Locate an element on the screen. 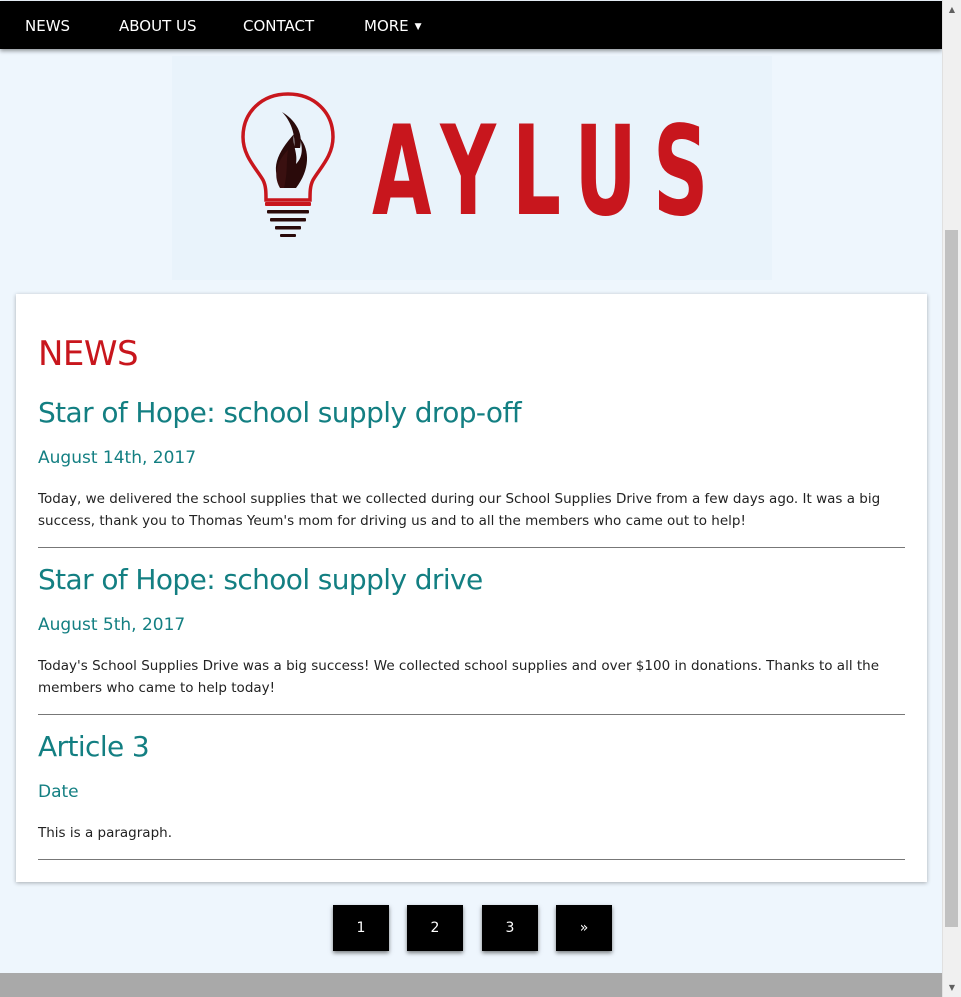  article-3: Article 3 Date This is a paragraph. is located at coordinates (471, 795).